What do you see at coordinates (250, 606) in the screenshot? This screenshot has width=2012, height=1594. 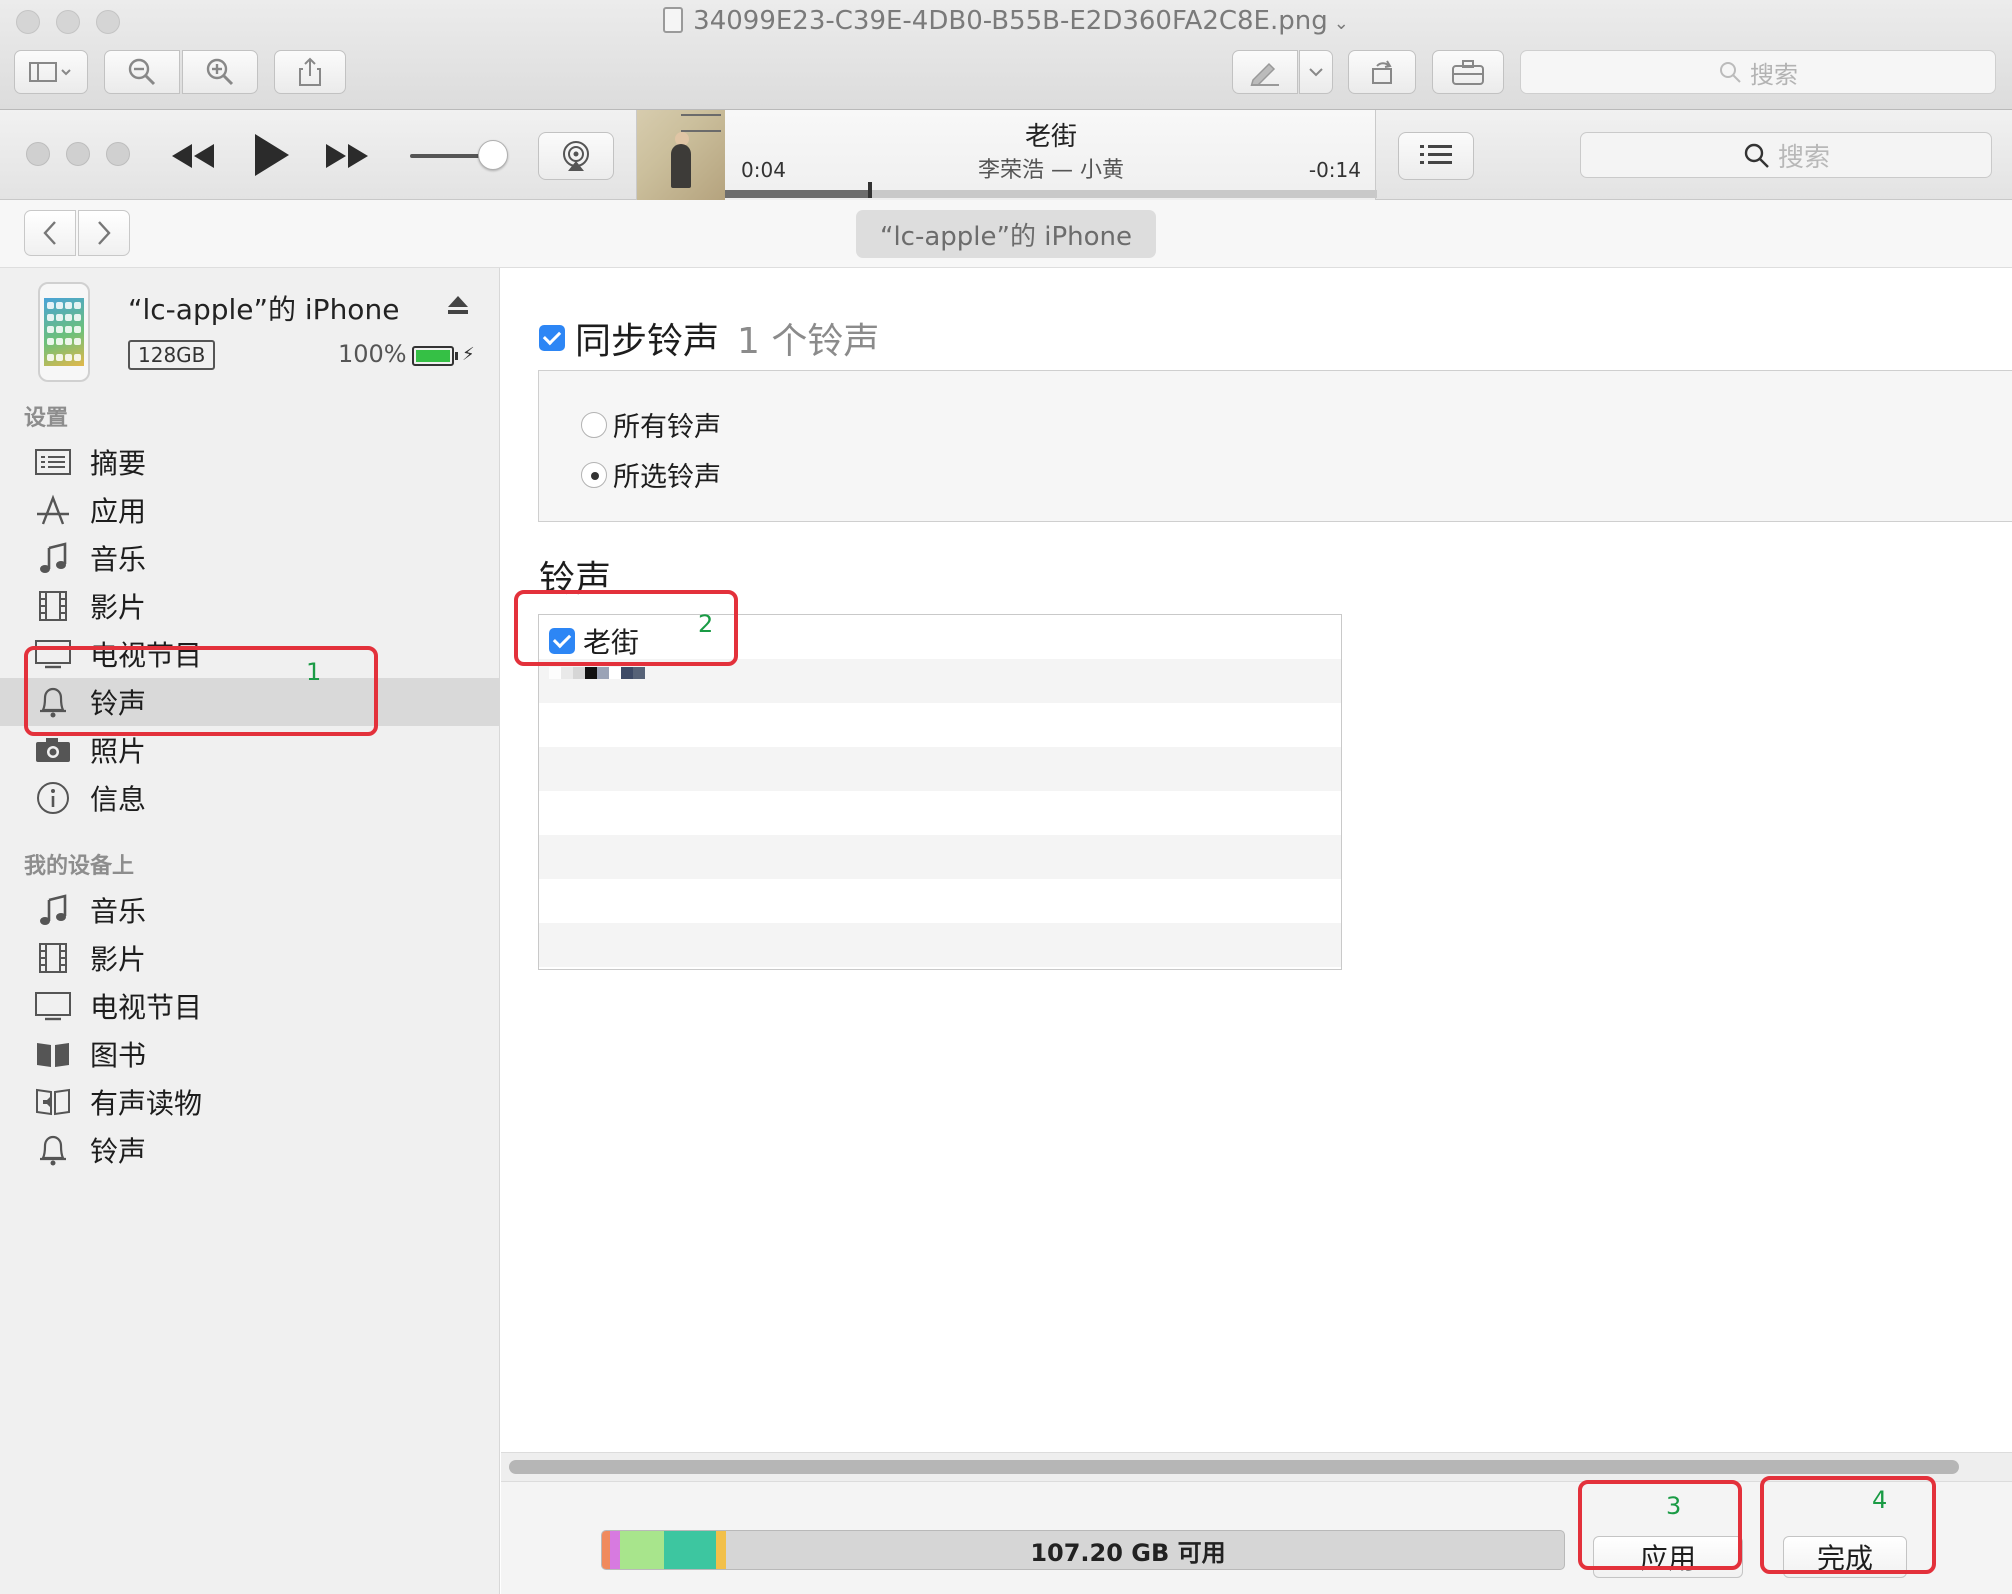 I see `sidebar-item-movies: 影片` at bounding box center [250, 606].